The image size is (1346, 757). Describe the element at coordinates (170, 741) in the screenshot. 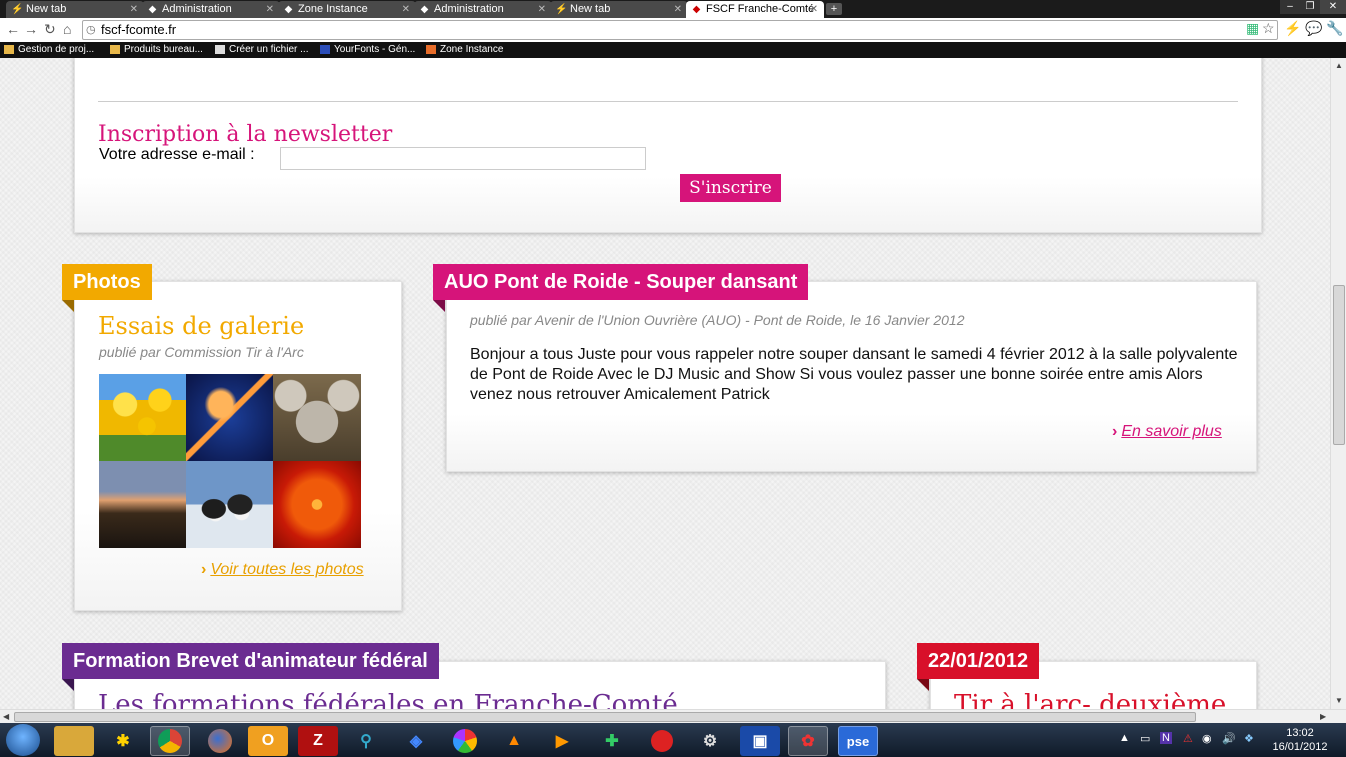

I see `chrome-icon` at that location.